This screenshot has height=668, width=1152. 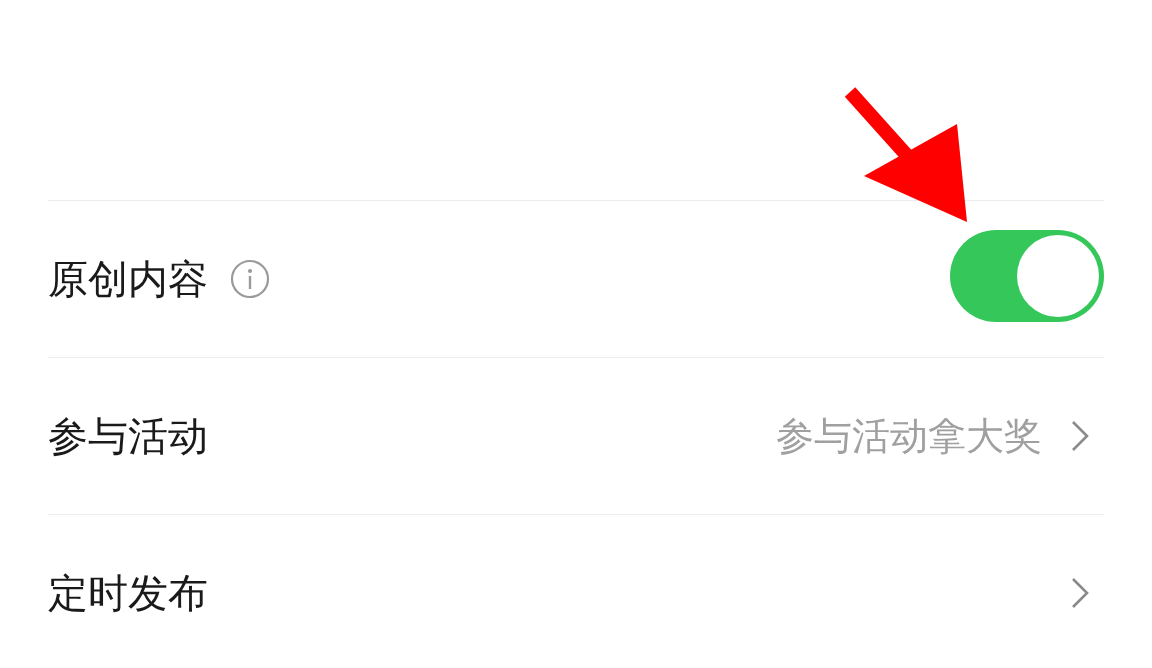 What do you see at coordinates (128, 279) in the screenshot?
I see `setting-label: 原创内容` at bounding box center [128, 279].